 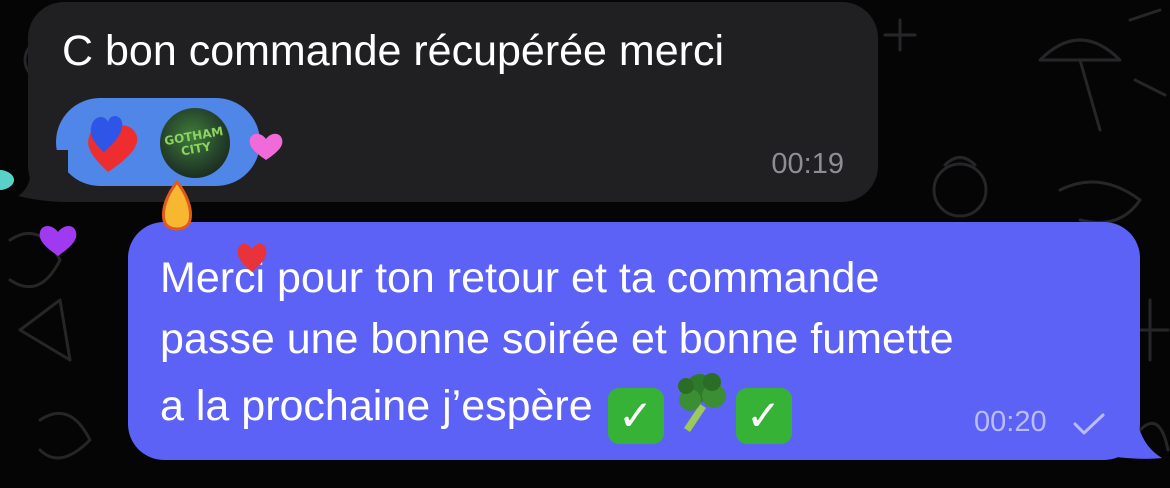 What do you see at coordinates (376, 406) in the screenshot?
I see `message-line-3-text: a la prochaine j’espère` at bounding box center [376, 406].